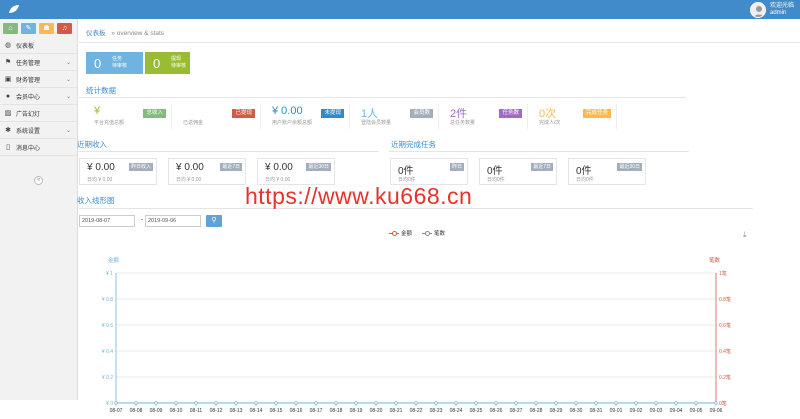 Image resolution: width=800 pixels, height=419 pixels. What do you see at coordinates (715, 260) in the screenshot?
I see `right-axis-label: 笔数` at bounding box center [715, 260].